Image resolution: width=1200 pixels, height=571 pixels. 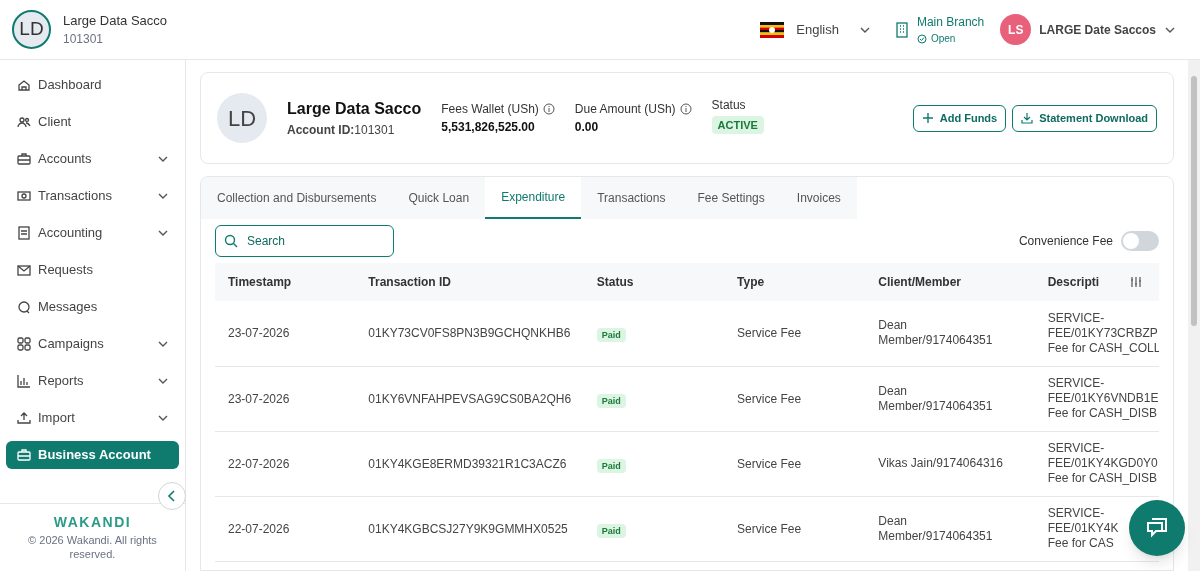 I want to click on tab: Quick Loan, so click(x=439, y=198).